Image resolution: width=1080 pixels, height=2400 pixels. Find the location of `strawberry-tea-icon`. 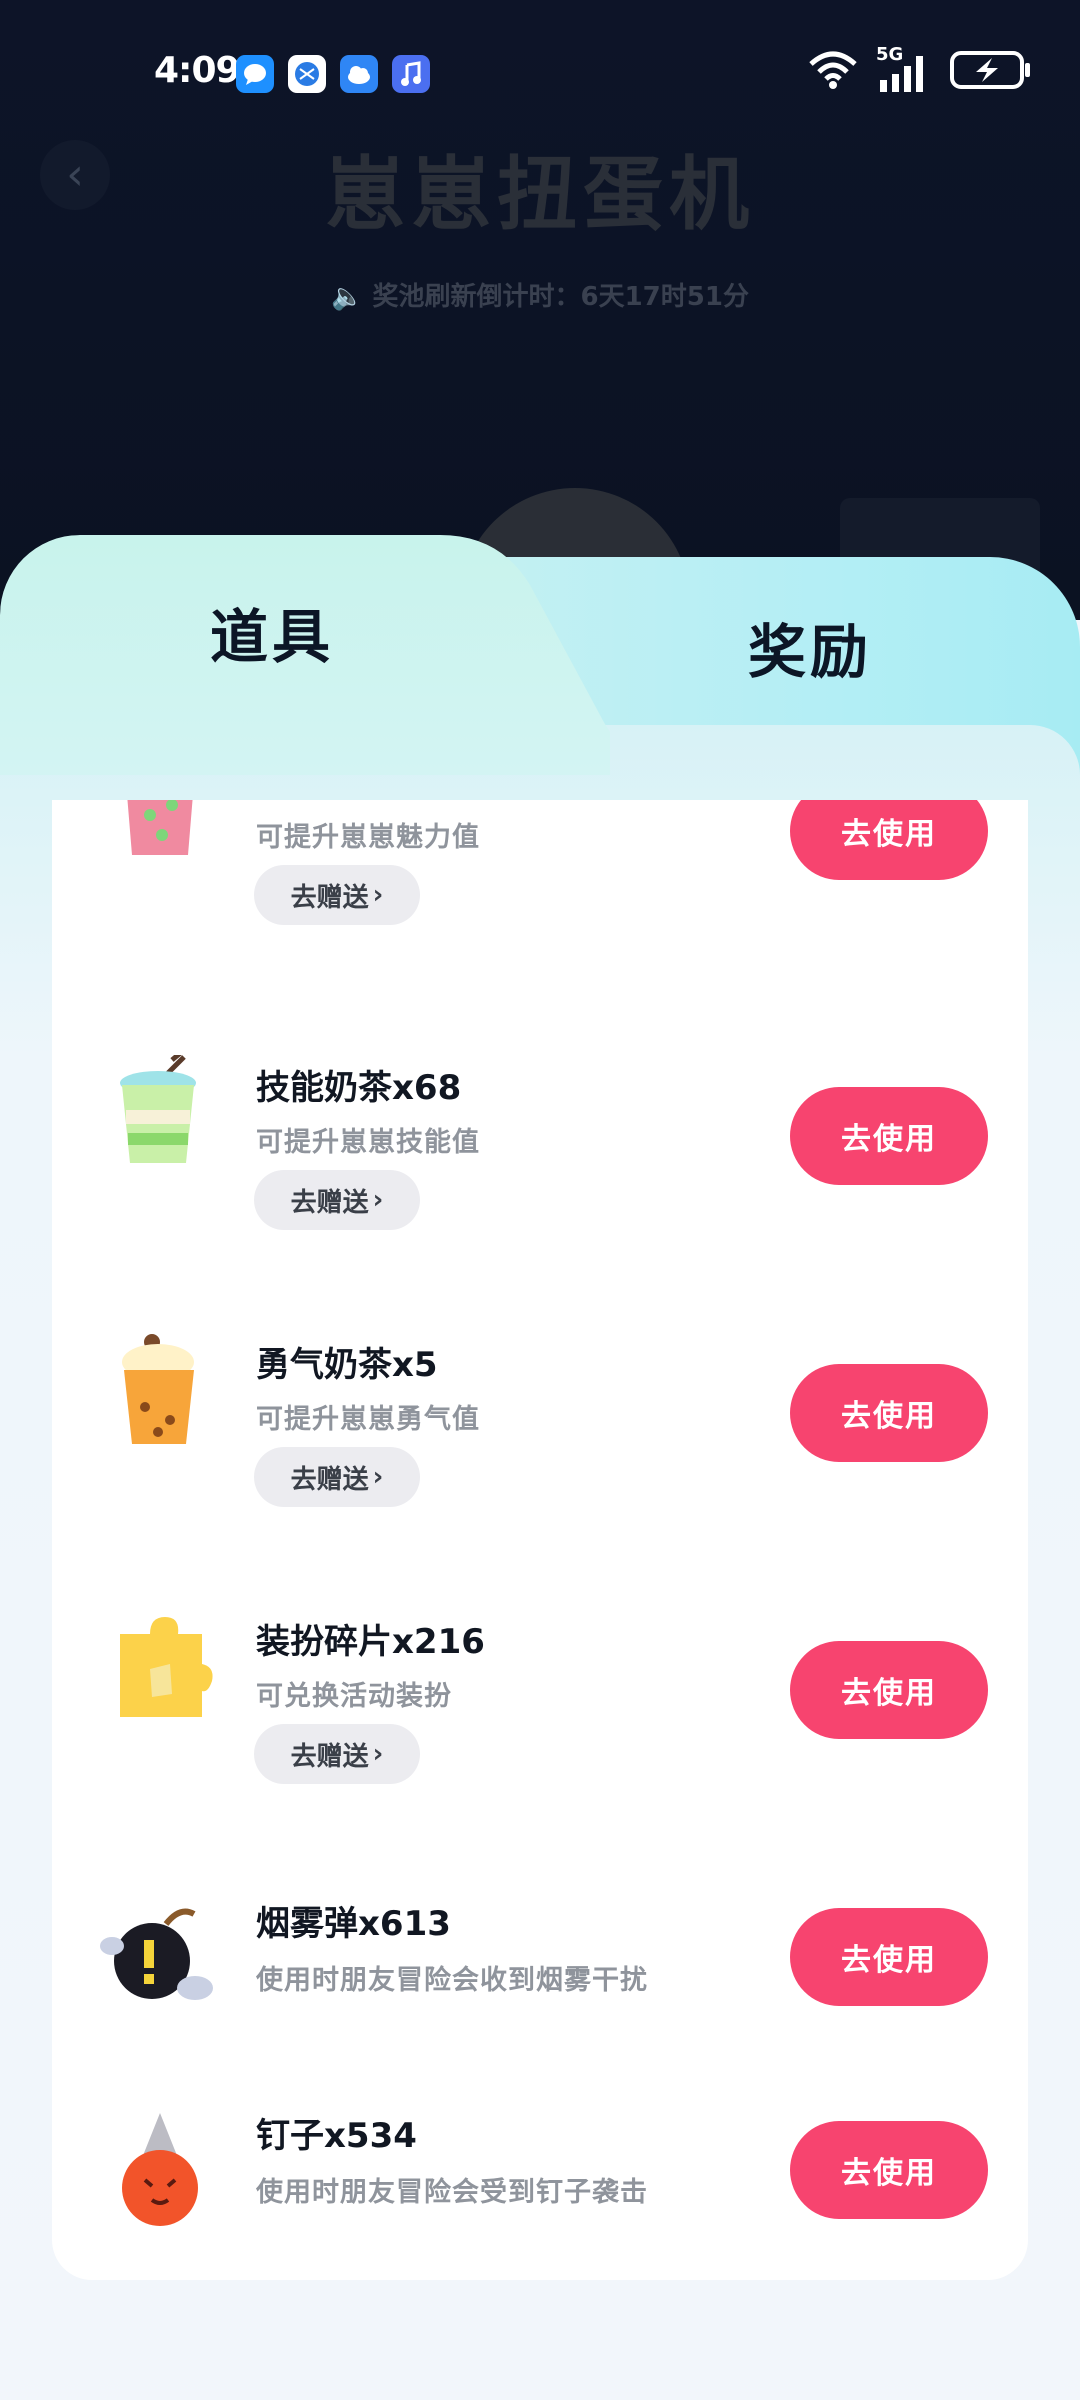

strawberry-tea-icon is located at coordinates (160, 832).